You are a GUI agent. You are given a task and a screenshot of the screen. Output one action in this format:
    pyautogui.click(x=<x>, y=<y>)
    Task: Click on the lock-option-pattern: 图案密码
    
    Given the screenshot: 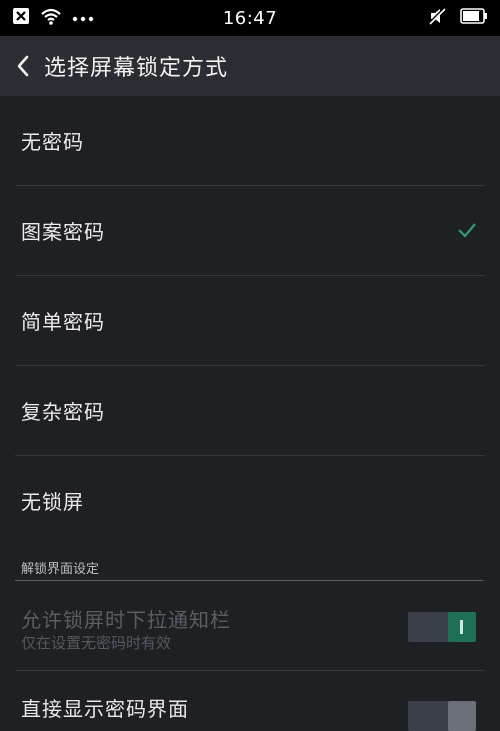 What is the action you would take?
    pyautogui.click(x=250, y=231)
    